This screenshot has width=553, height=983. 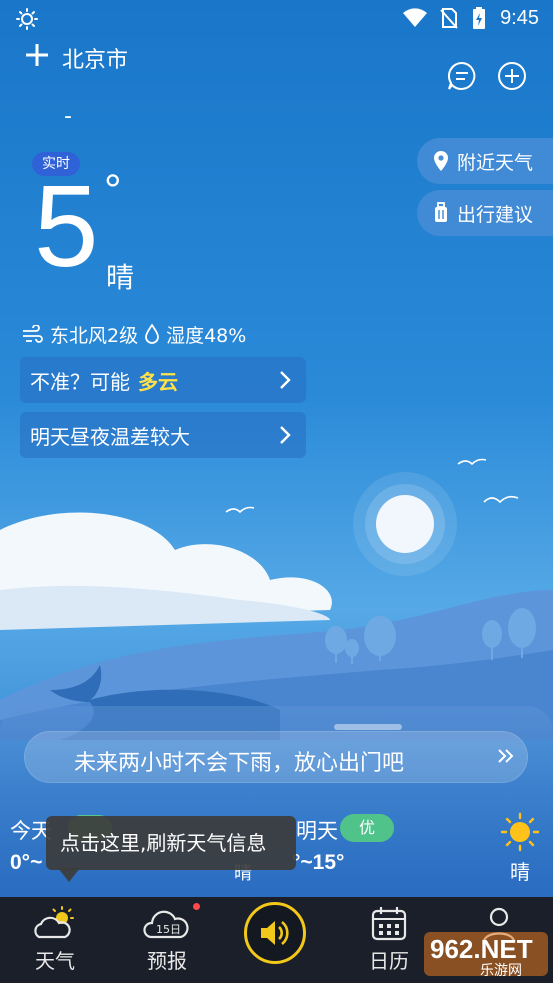 What do you see at coordinates (519, 18) in the screenshot?
I see `status-time: 9:45` at bounding box center [519, 18].